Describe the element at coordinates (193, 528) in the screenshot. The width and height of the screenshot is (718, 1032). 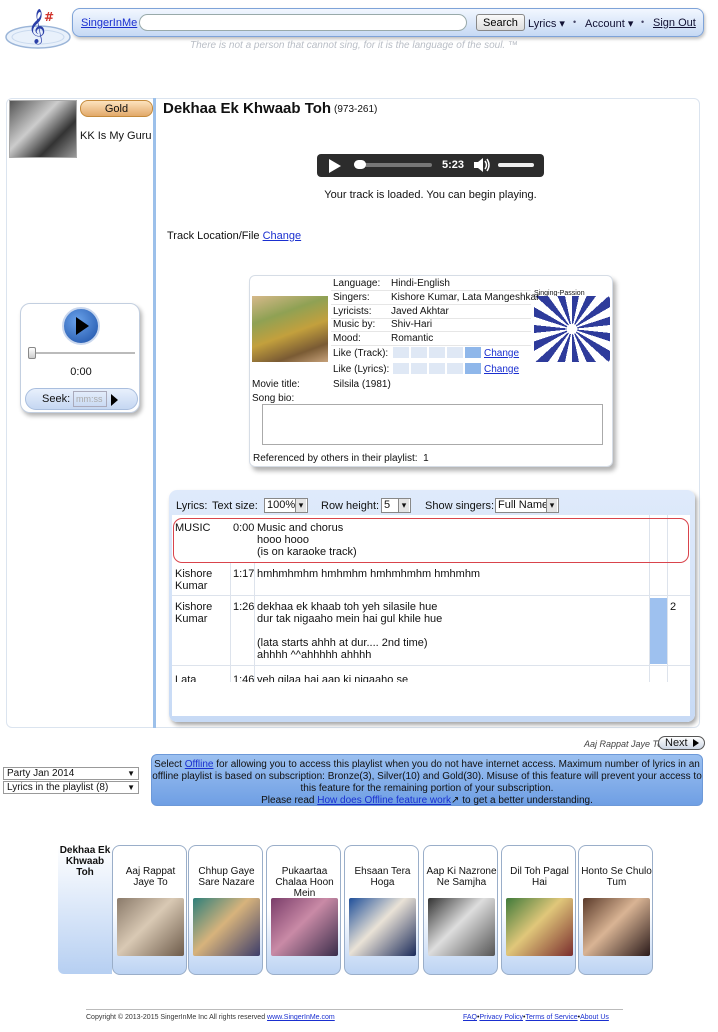
I see `lyrics-singer: MUSIC` at that location.